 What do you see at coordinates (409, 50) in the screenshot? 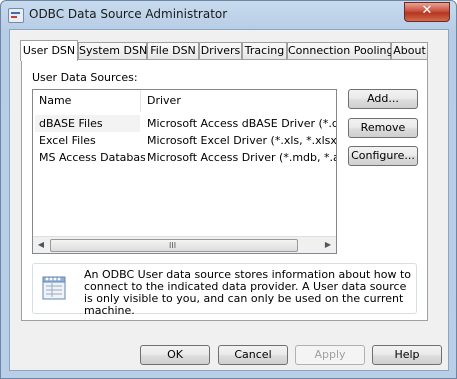
I see `tab-about: About` at bounding box center [409, 50].